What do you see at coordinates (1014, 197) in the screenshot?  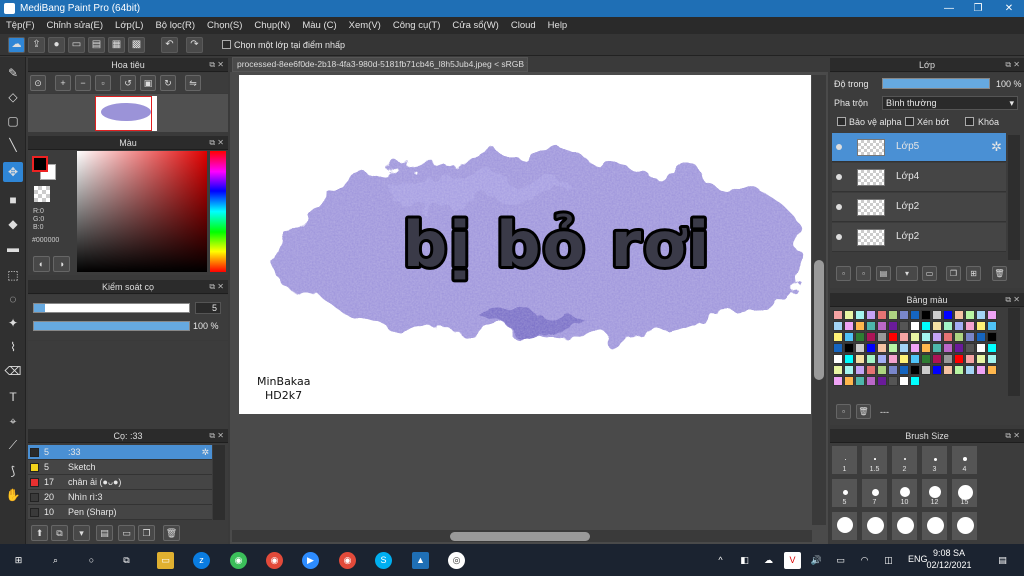 I see `layer-scrollbar` at bounding box center [1014, 197].